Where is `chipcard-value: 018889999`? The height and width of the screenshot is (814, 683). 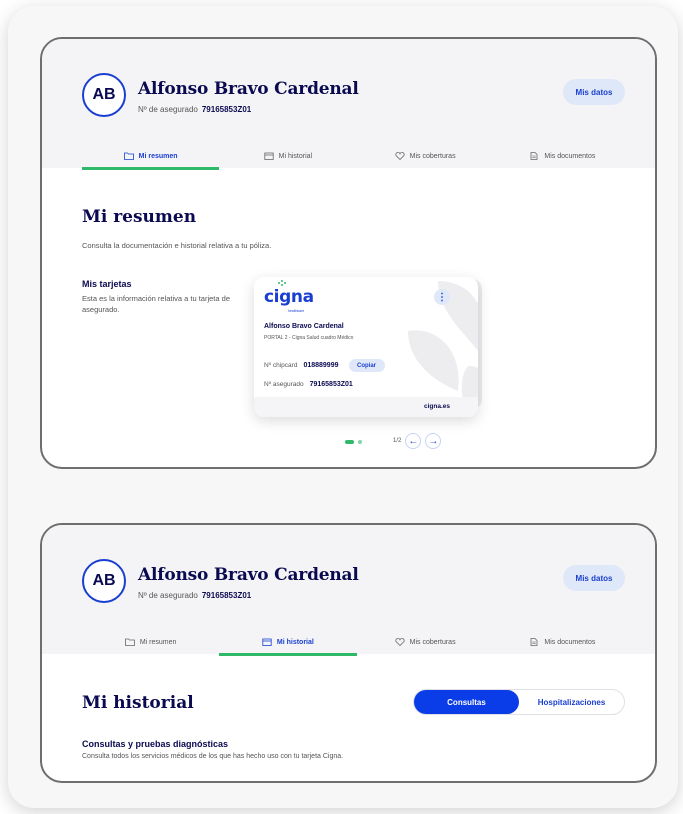 chipcard-value: 018889999 is located at coordinates (321, 365).